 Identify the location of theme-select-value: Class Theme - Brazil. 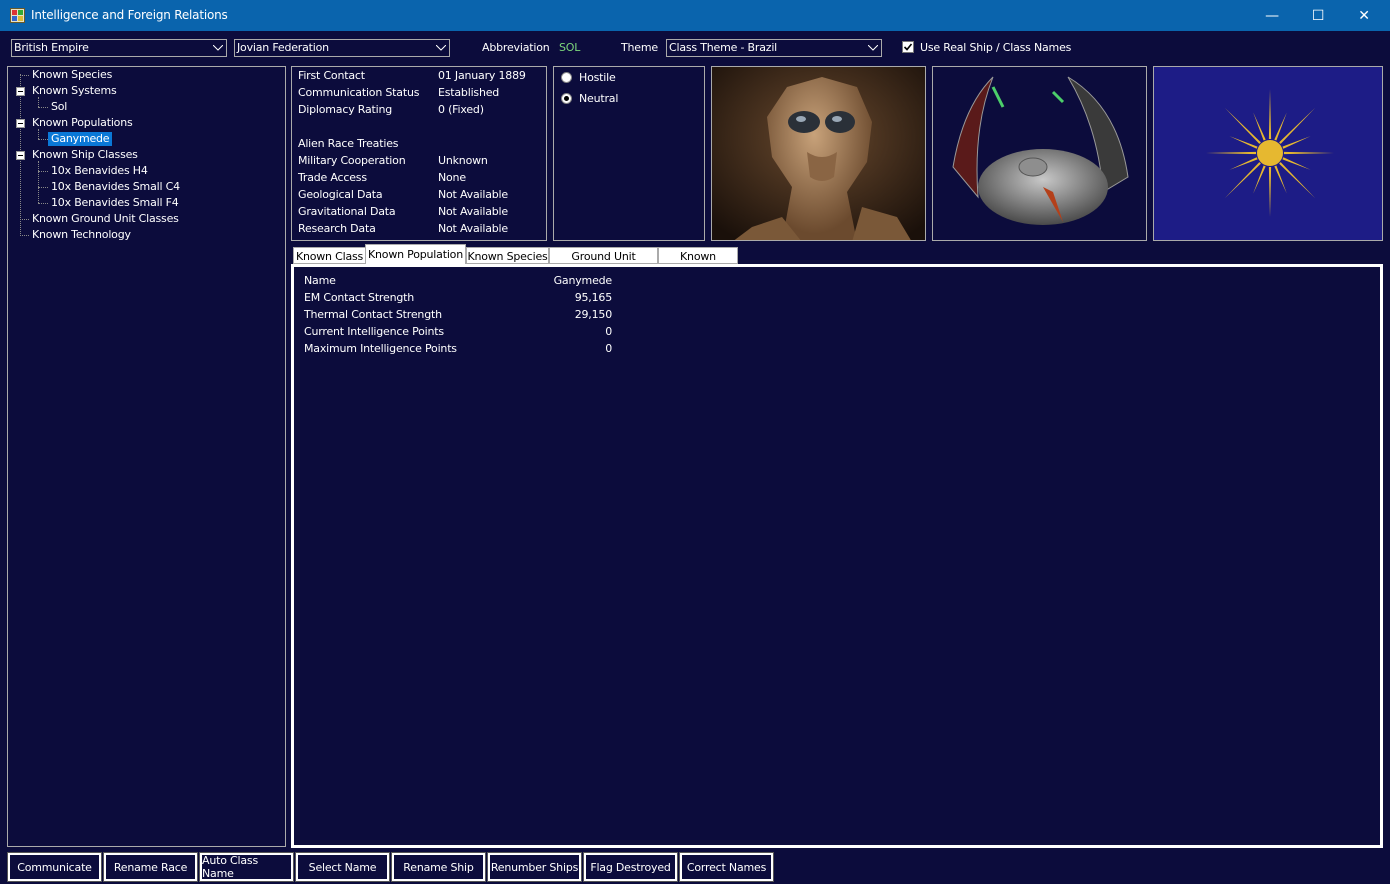
(723, 47).